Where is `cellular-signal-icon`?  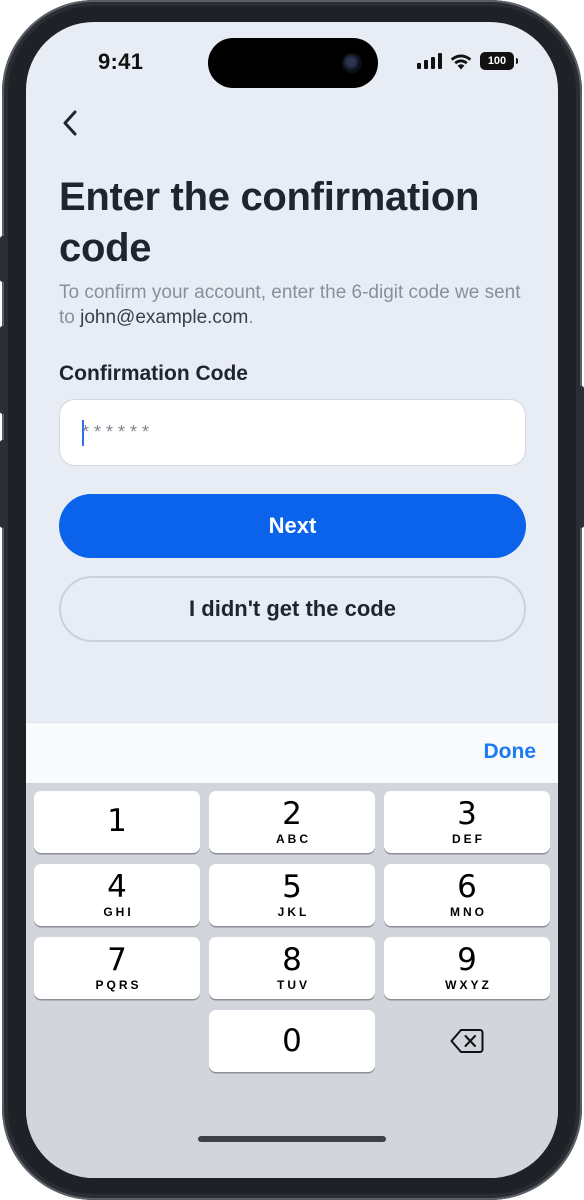
cellular-signal-icon is located at coordinates (429, 61).